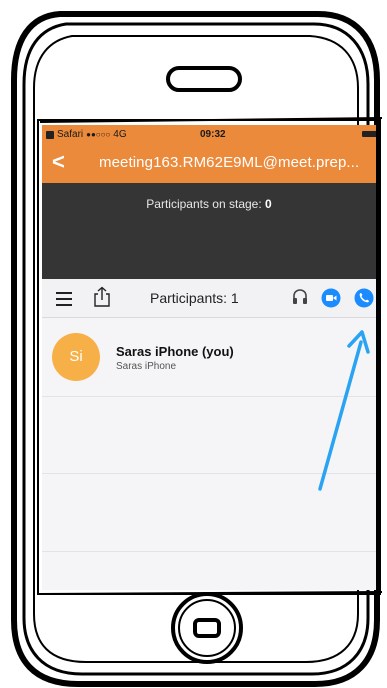 Image resolution: width=387 pixels, height=688 pixels. Describe the element at coordinates (364, 298) in the screenshot. I see `call-icon` at that location.